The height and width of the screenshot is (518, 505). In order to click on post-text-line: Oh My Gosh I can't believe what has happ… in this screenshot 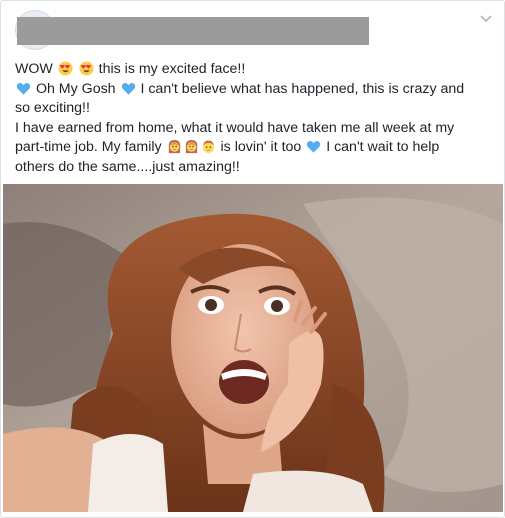, I will do `click(255, 90)`.